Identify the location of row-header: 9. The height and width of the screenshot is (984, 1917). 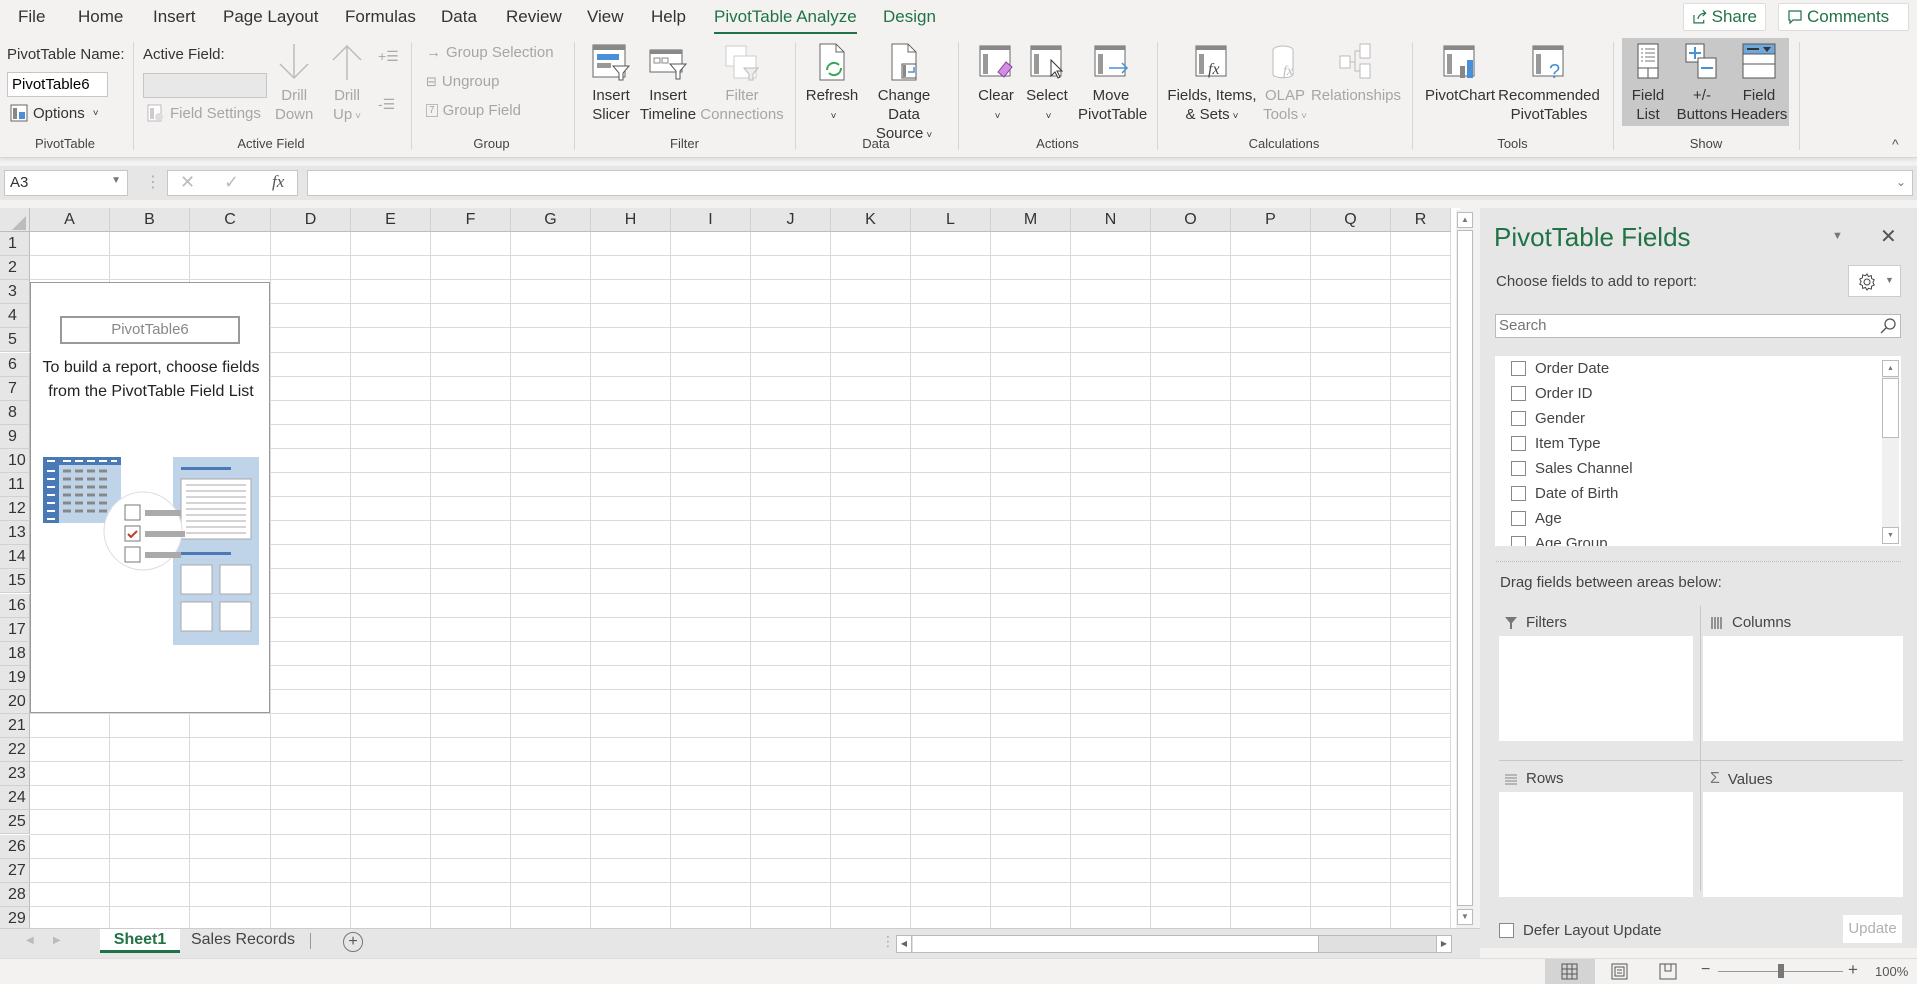
(15, 436).